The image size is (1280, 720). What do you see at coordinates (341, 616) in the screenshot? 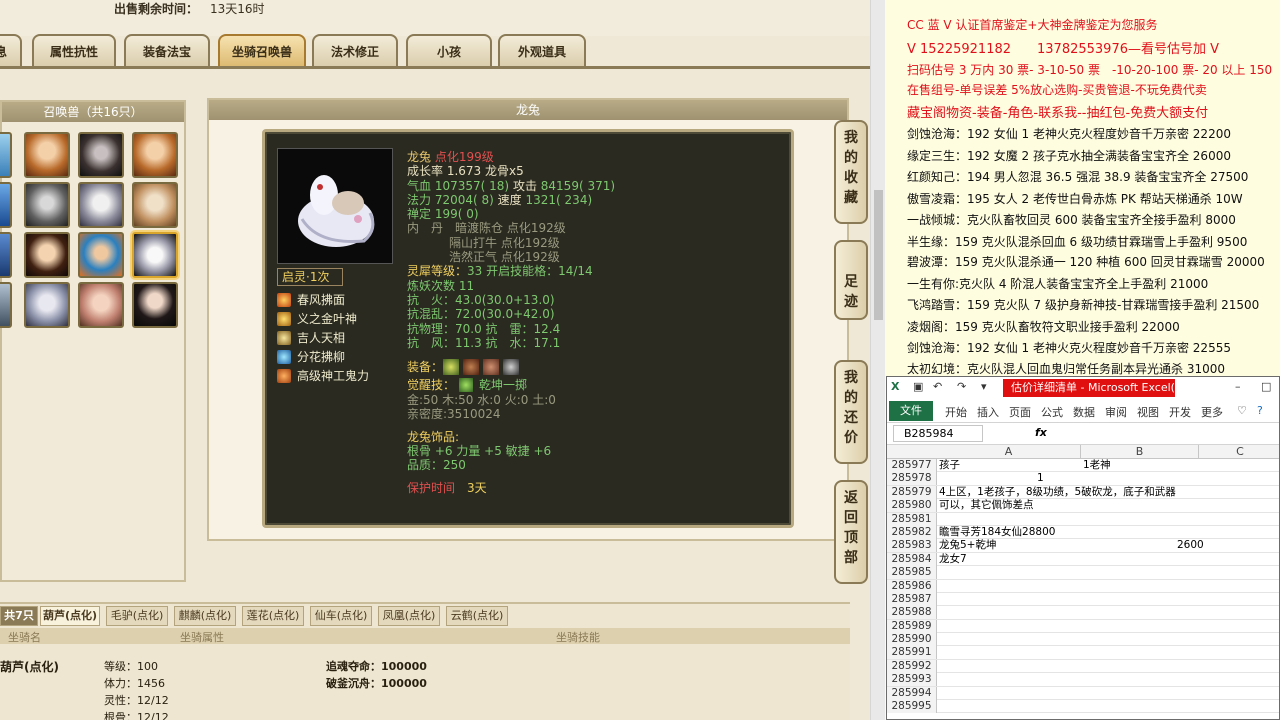
I see `mount-tab: 仙车(点化)` at bounding box center [341, 616].